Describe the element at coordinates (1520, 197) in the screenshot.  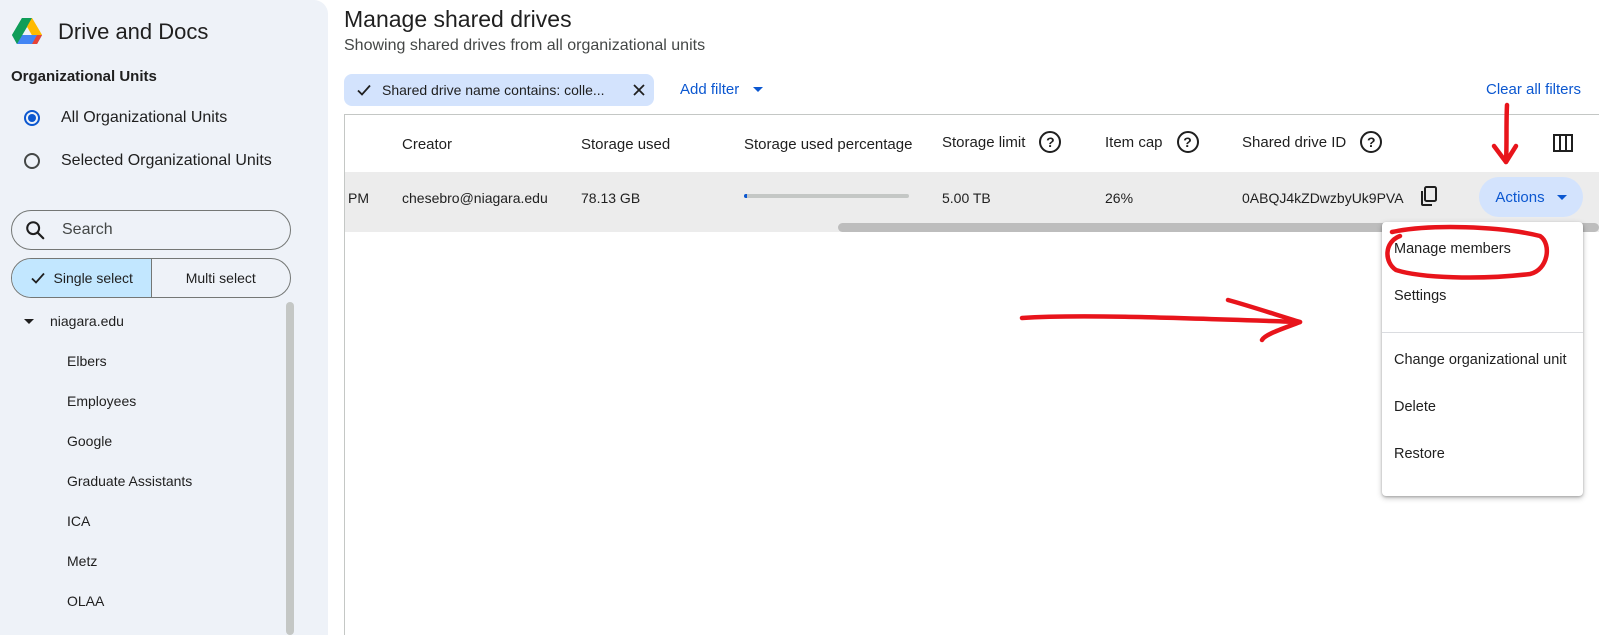
I see `actions-label: Actions` at that location.